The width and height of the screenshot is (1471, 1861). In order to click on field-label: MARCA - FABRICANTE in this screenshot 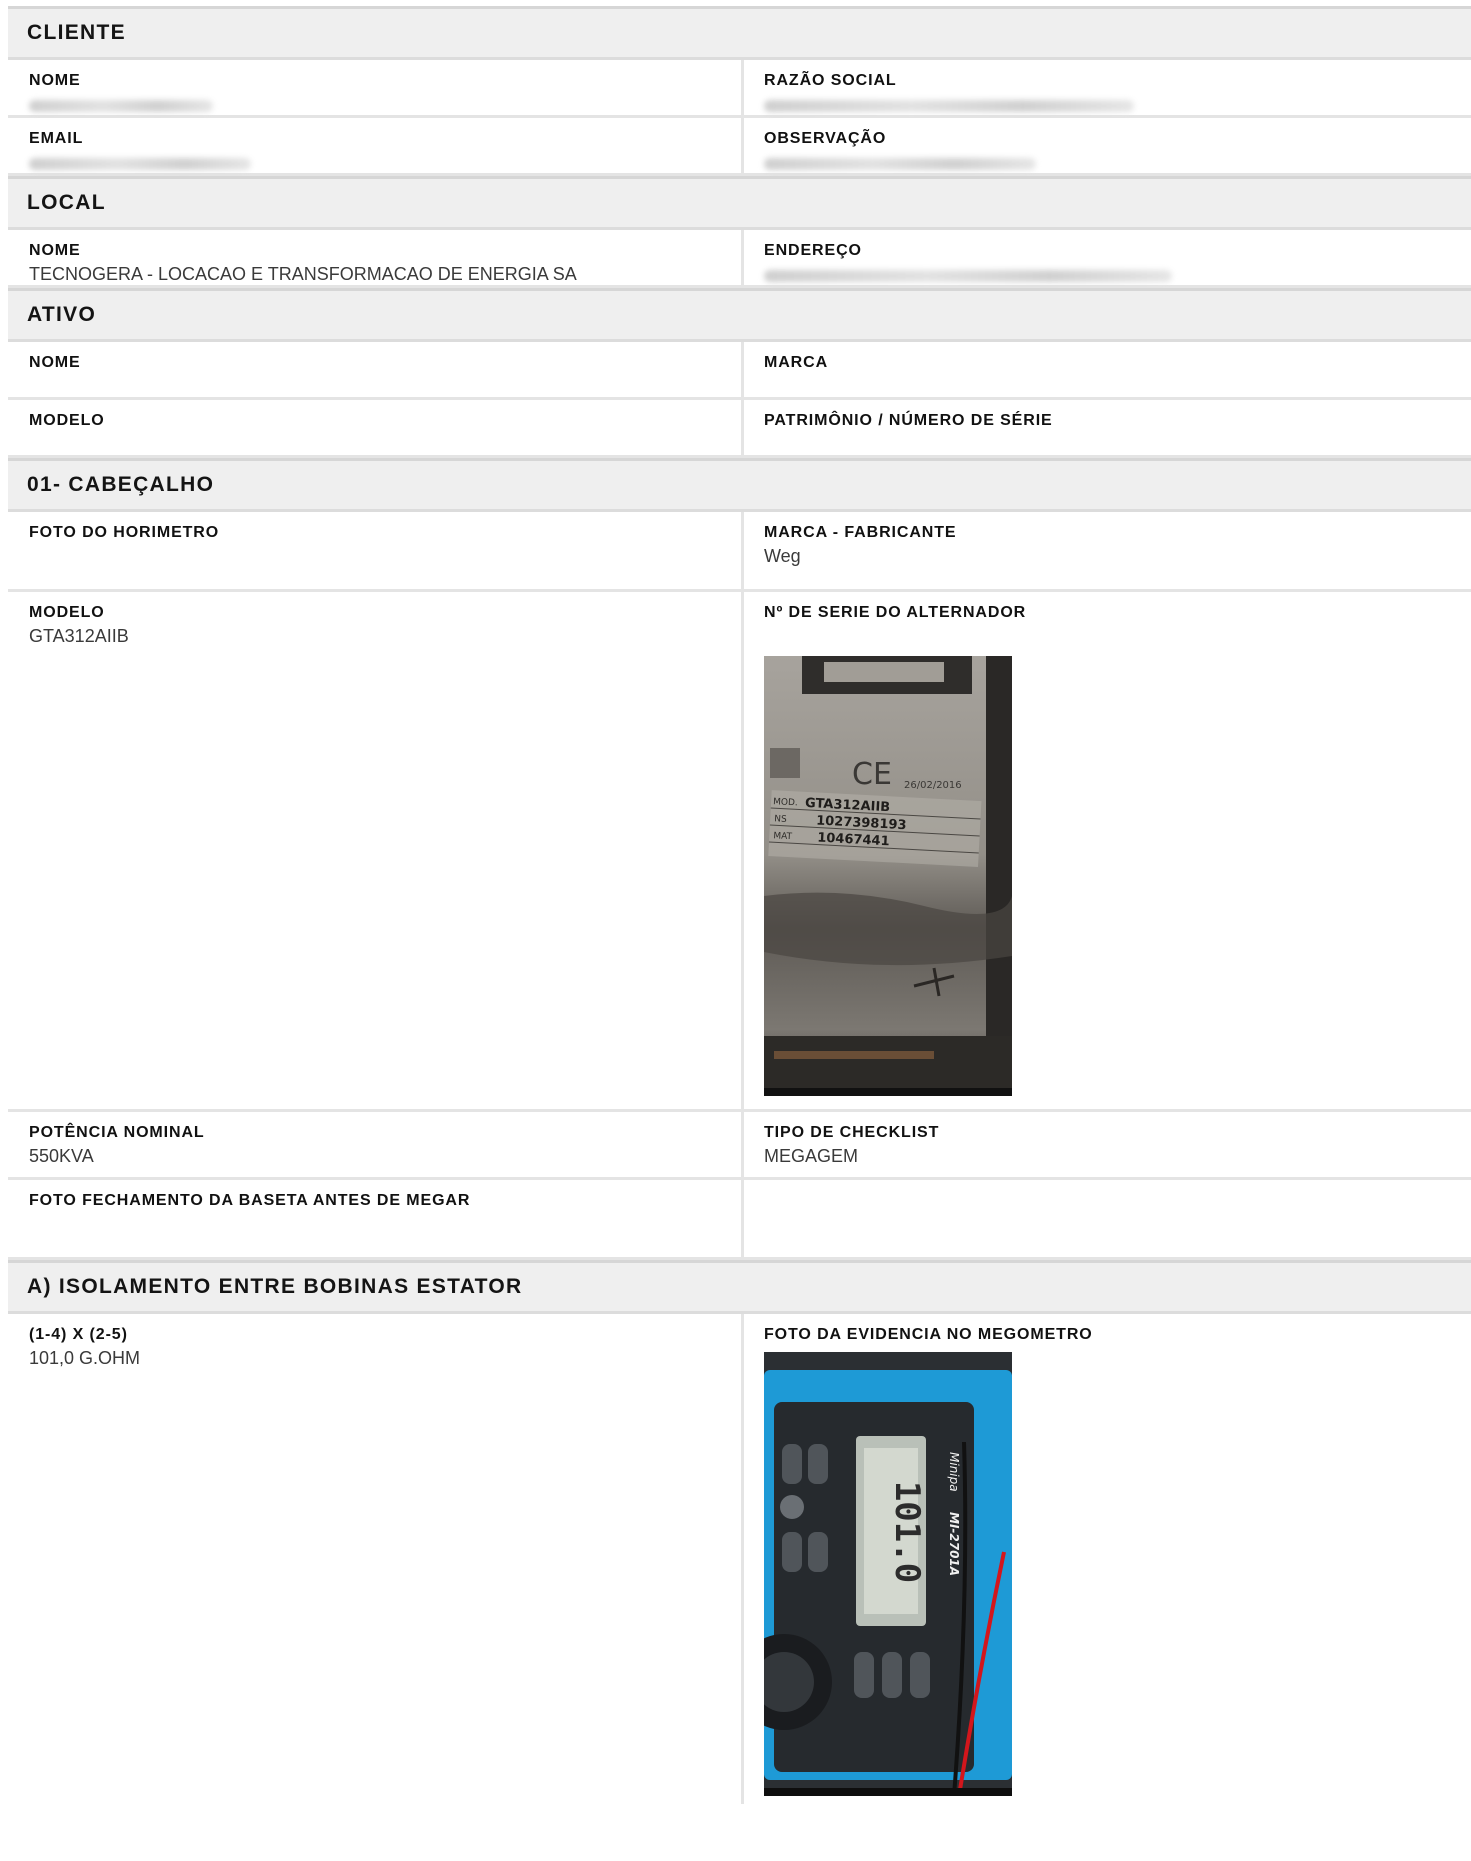, I will do `click(860, 532)`.